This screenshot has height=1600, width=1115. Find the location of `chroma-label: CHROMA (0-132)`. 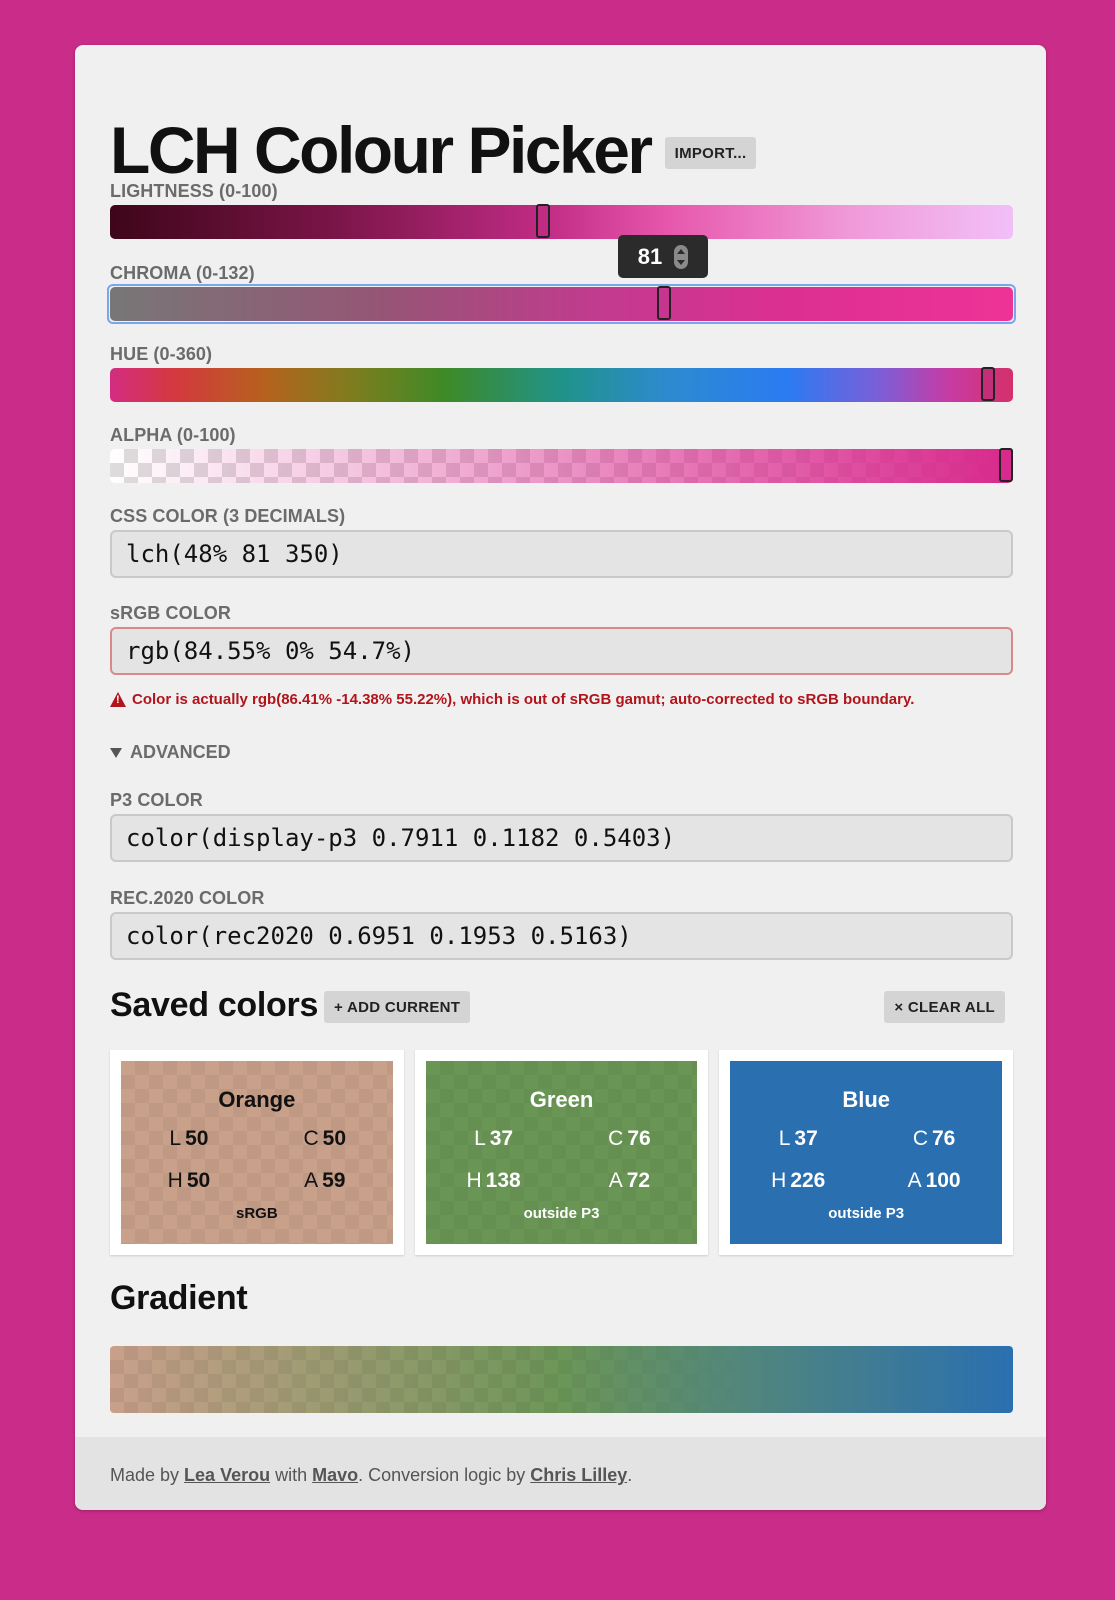

chroma-label: CHROMA (0-132) is located at coordinates (182, 273).